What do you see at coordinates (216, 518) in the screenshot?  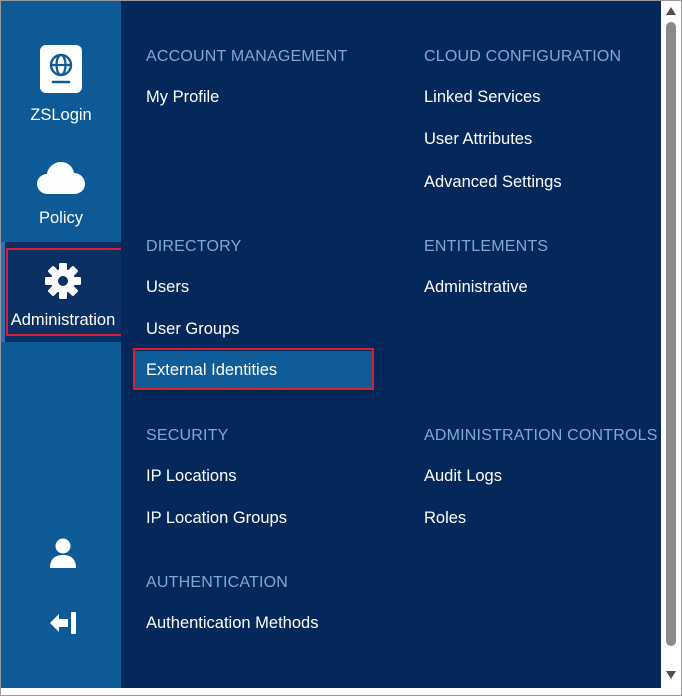 I see `menu-link-ip-location-groups: IP Location Groups` at bounding box center [216, 518].